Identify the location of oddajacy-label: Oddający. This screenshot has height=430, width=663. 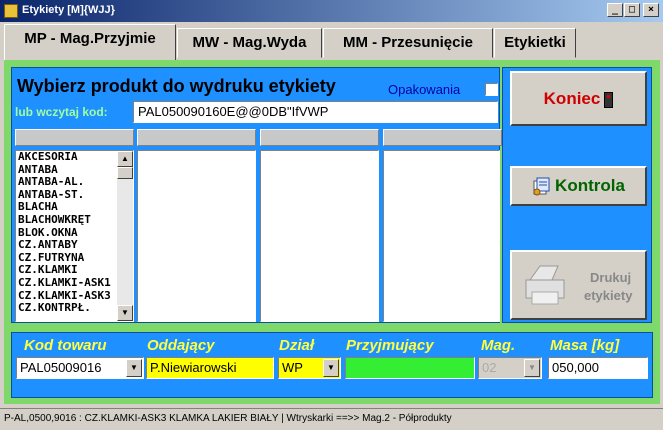
(181, 345).